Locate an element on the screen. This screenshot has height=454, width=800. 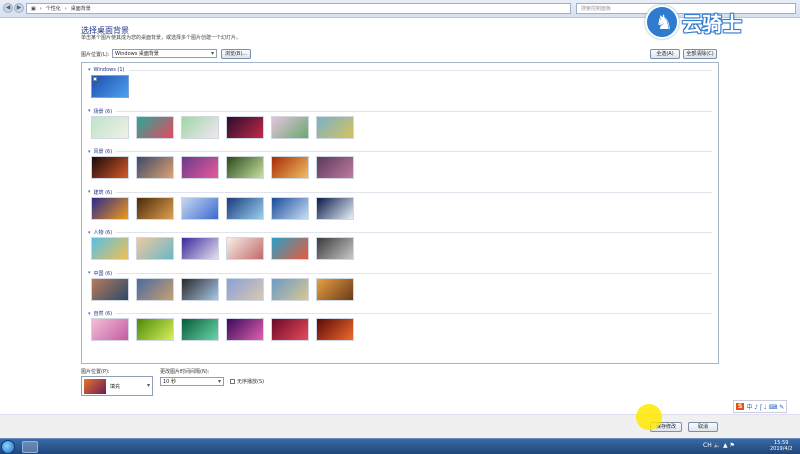
taskbar-control-panel is located at coordinates (30, 447).